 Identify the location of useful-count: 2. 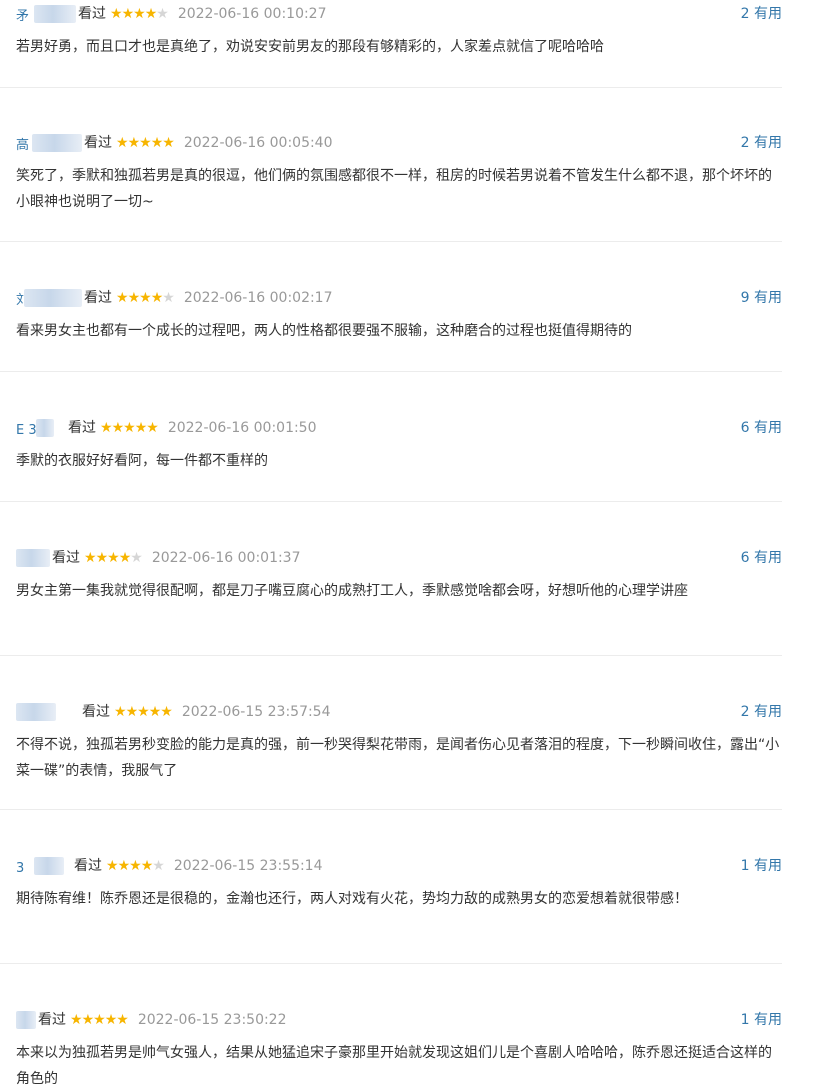
(745, 143).